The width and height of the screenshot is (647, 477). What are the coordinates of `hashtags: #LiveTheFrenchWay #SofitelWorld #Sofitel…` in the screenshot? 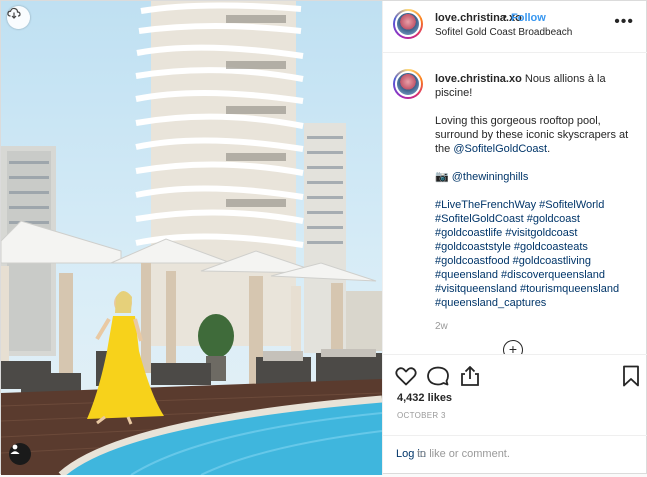 It's located at (535, 254).